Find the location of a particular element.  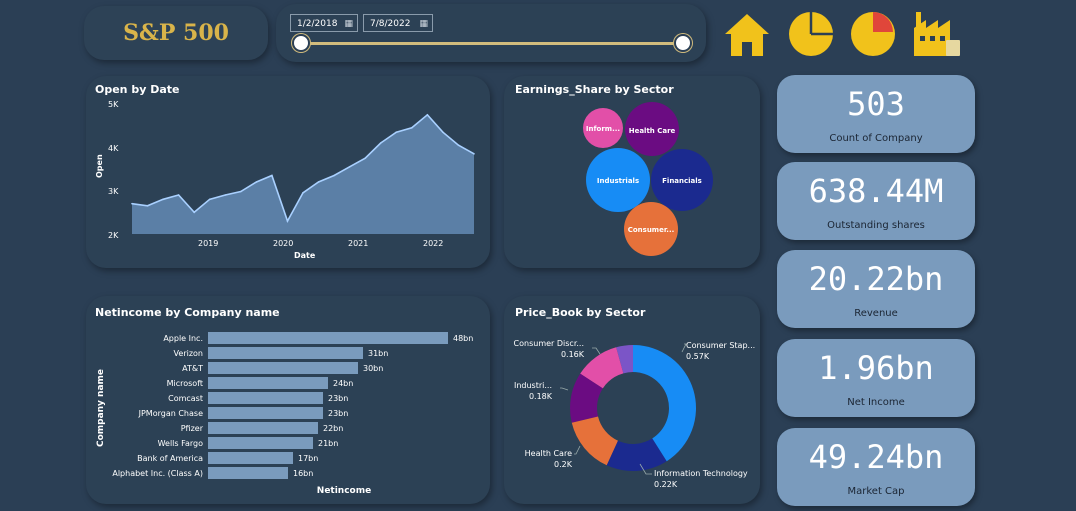

factory-icon is located at coordinates (937, 34).